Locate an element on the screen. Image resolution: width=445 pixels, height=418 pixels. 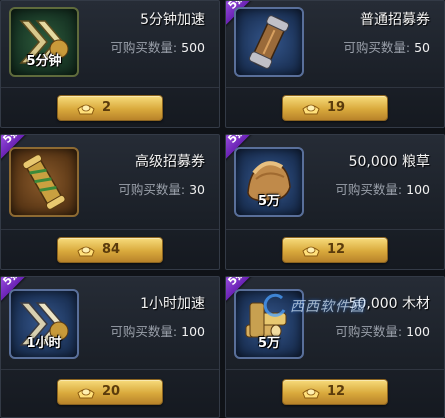
price-text: 20 is located at coordinates (111, 391).